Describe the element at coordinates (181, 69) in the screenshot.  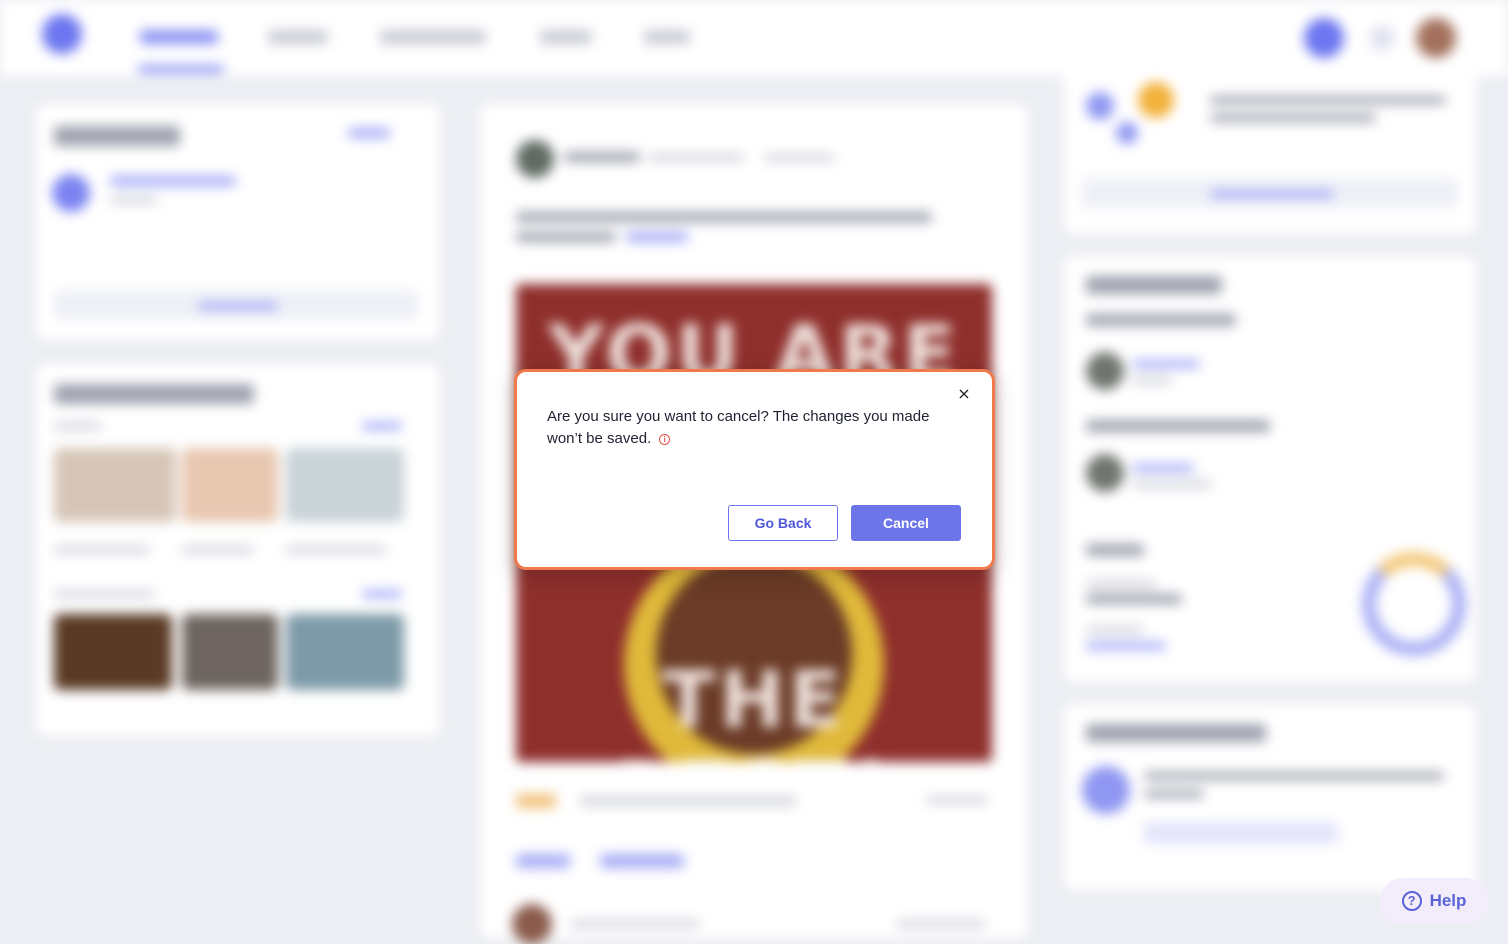
I see `nav-active-underline` at that location.